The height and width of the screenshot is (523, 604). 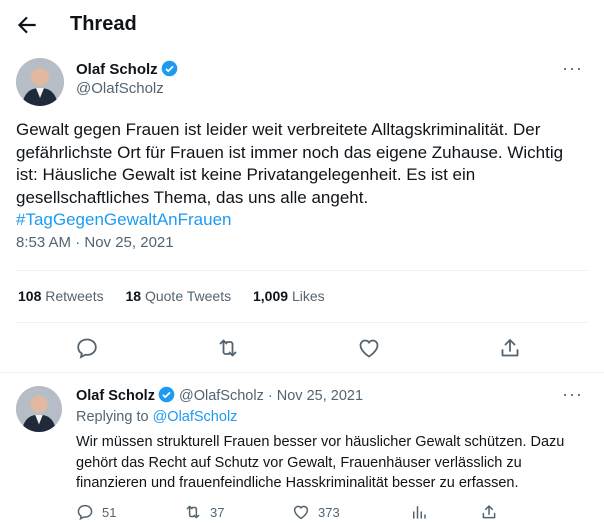 I want to click on reply-retweet-button: 37, so click(x=204, y=512).